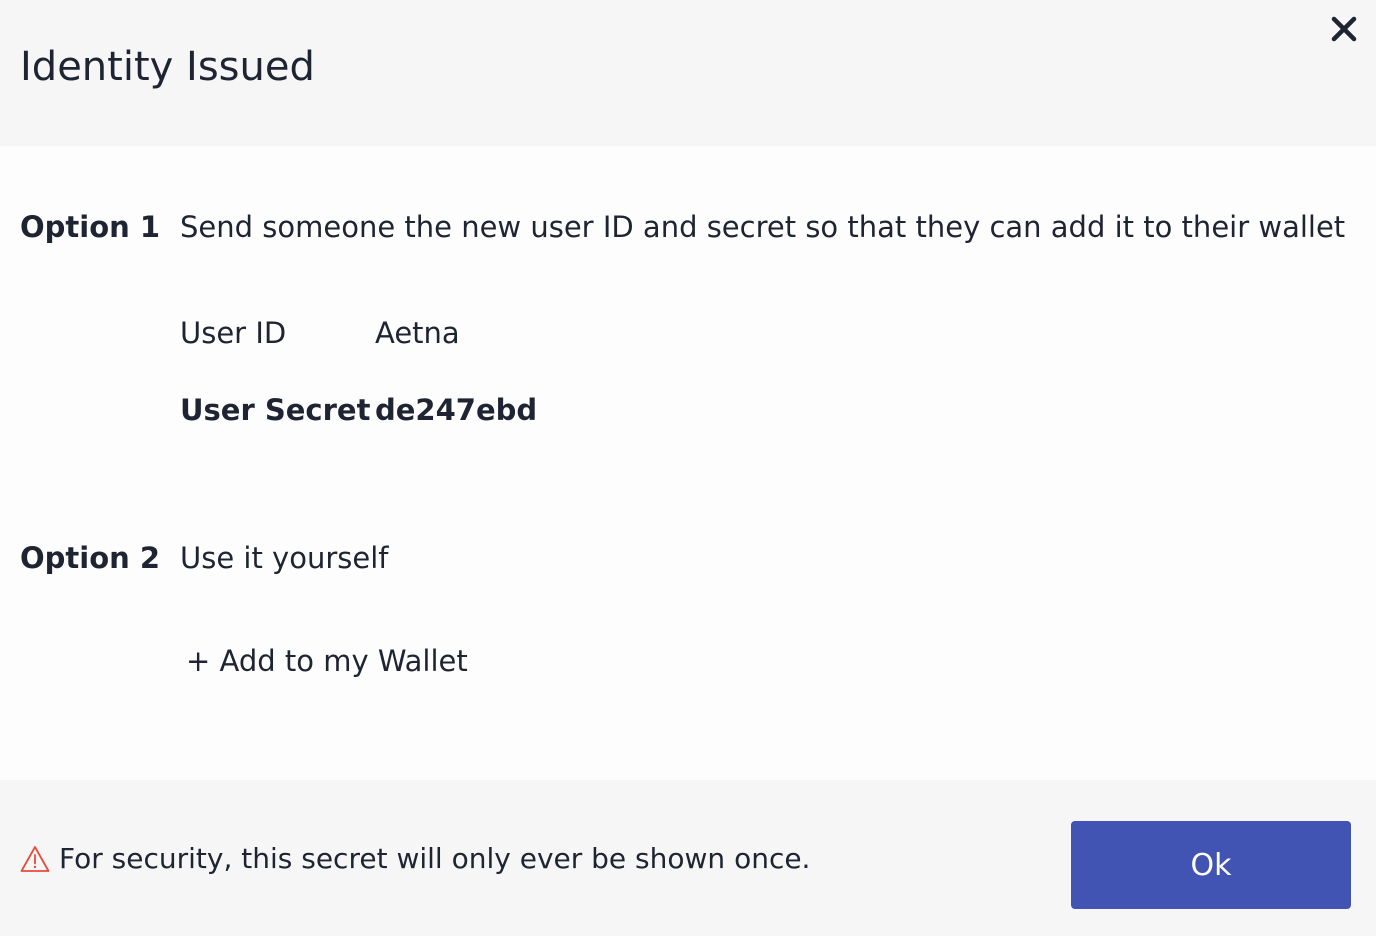 This screenshot has width=1376, height=936. What do you see at coordinates (90, 558) in the screenshot?
I see `option-2-label: Option 2` at bounding box center [90, 558].